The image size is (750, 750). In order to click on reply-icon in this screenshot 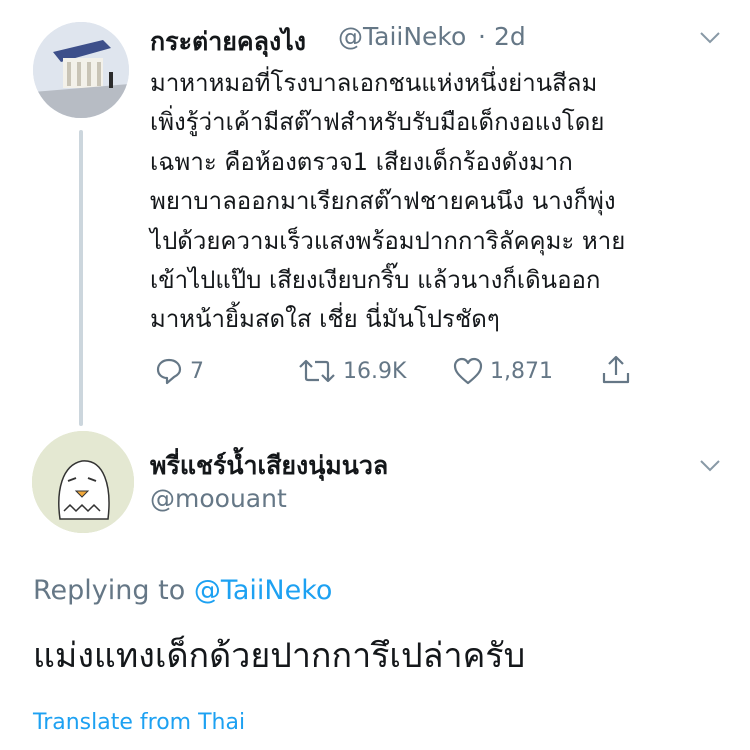, I will do `click(169, 371)`.